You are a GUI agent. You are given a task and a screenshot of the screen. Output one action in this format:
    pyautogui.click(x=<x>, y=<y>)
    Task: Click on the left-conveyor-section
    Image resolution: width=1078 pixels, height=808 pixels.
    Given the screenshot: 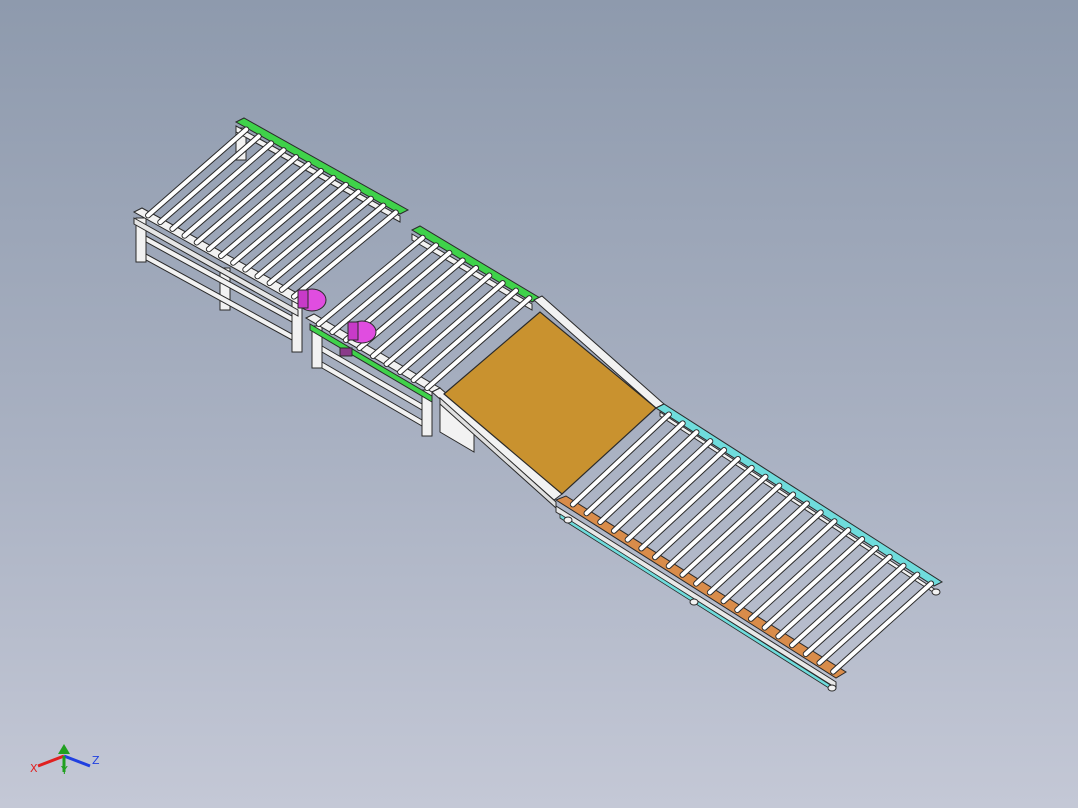 What is the action you would take?
    pyautogui.click(x=271, y=235)
    